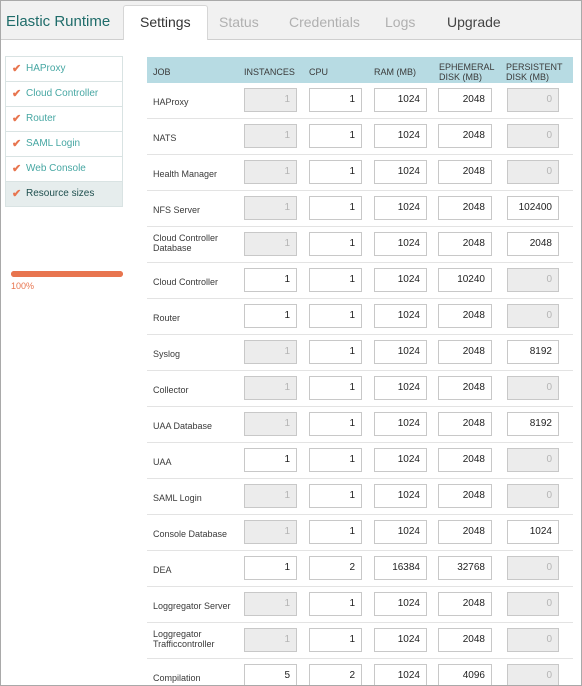 Image resolution: width=582 pixels, height=686 pixels. Describe the element at coordinates (186, 282) in the screenshot. I see `job-name: Cloud Controller` at that location.